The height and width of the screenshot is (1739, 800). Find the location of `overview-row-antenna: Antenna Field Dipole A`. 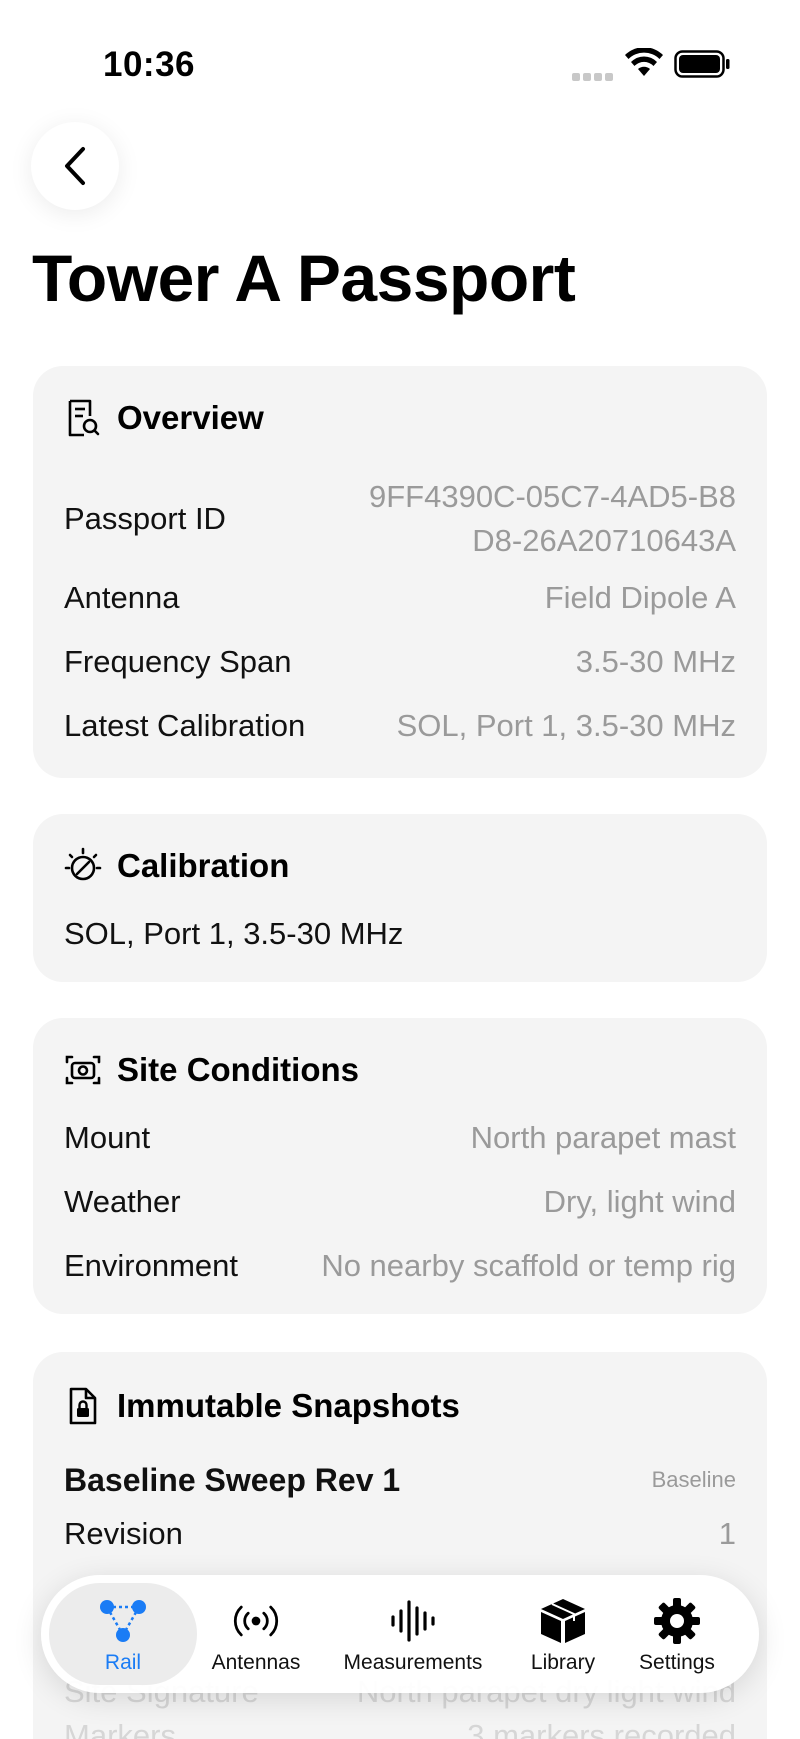

overview-row-antenna: Antenna Field Dipole A is located at coordinates (400, 598).